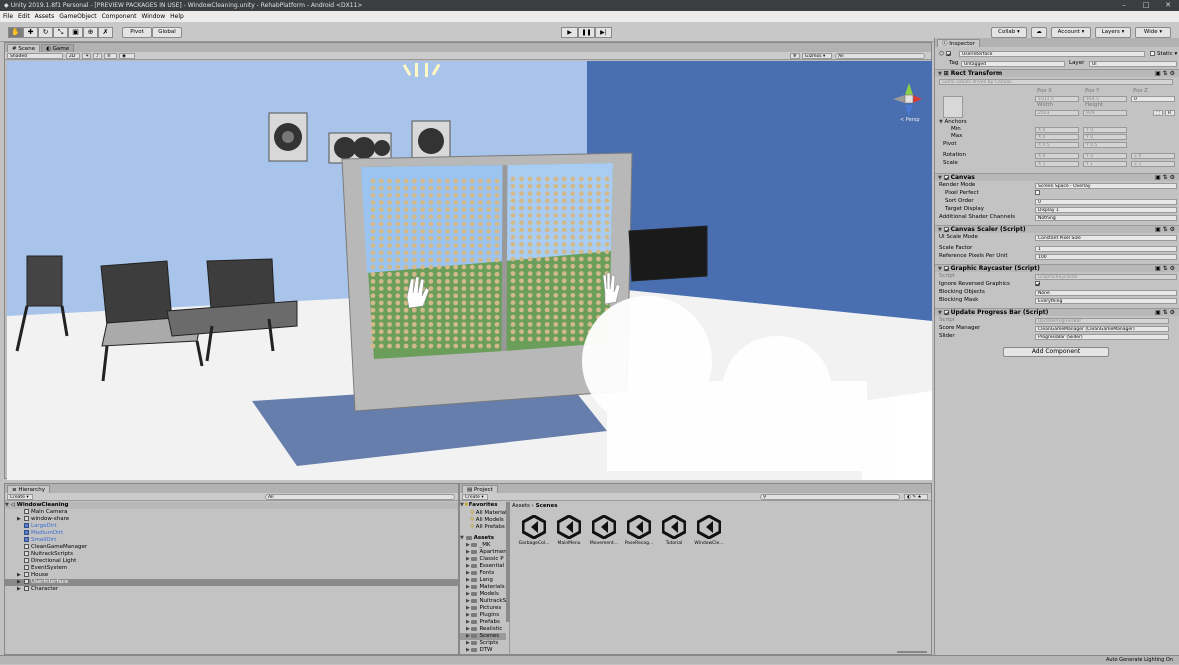  I want to click on audio-toggle: ♪, so click(97, 56).